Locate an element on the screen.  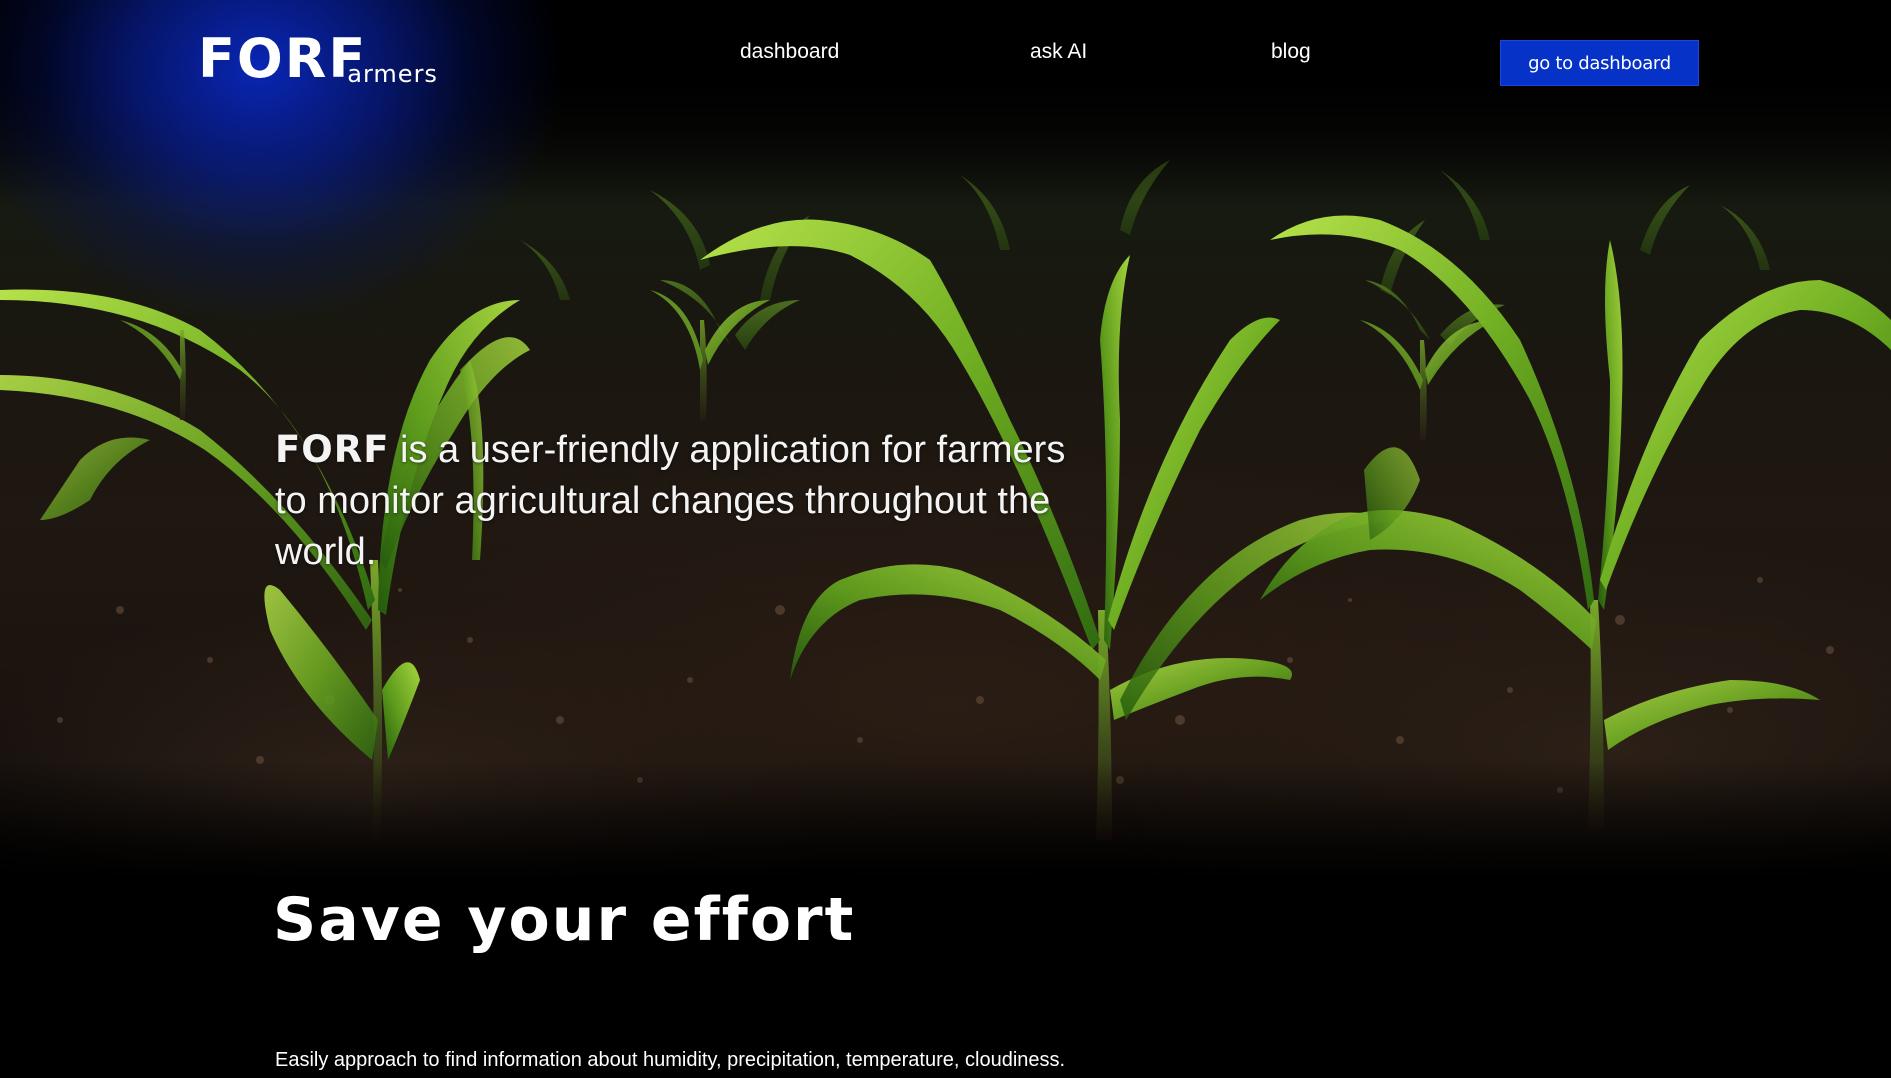
logo-sub-text: armers is located at coordinates (392, 74).